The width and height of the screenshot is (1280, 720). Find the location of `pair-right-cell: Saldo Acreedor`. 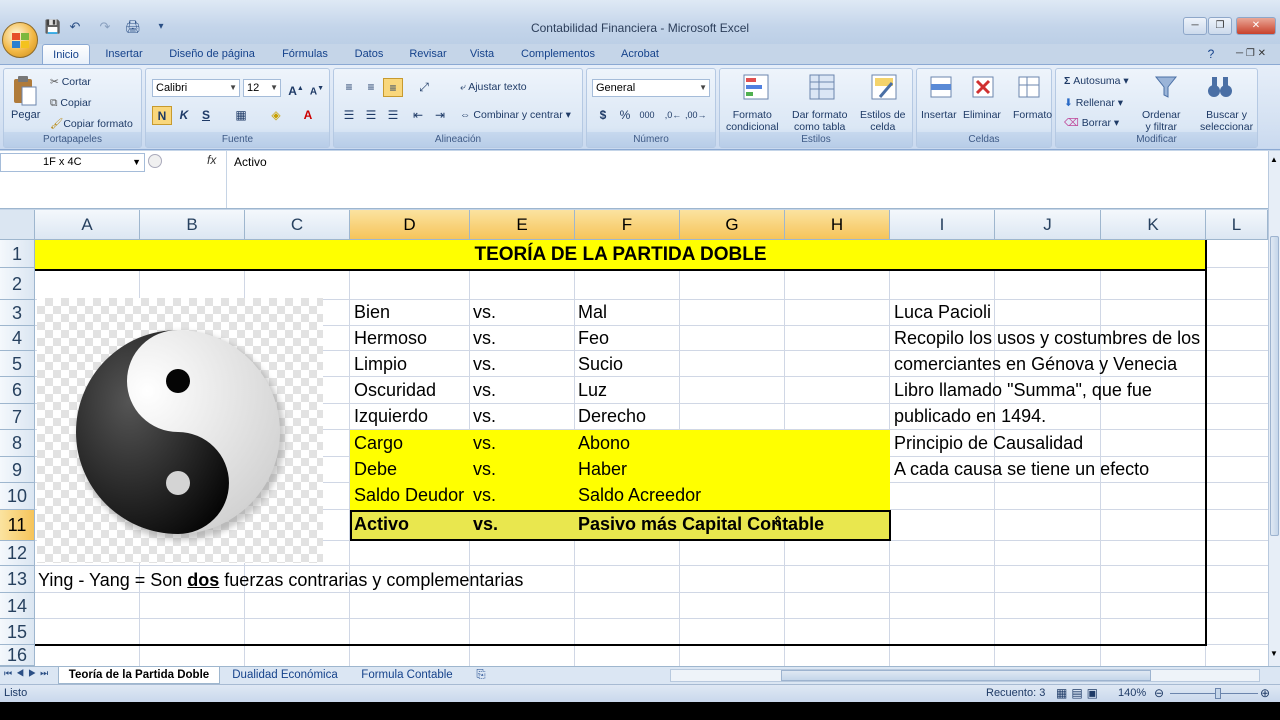

pair-right-cell: Saldo Acreedor is located at coordinates (639, 495).